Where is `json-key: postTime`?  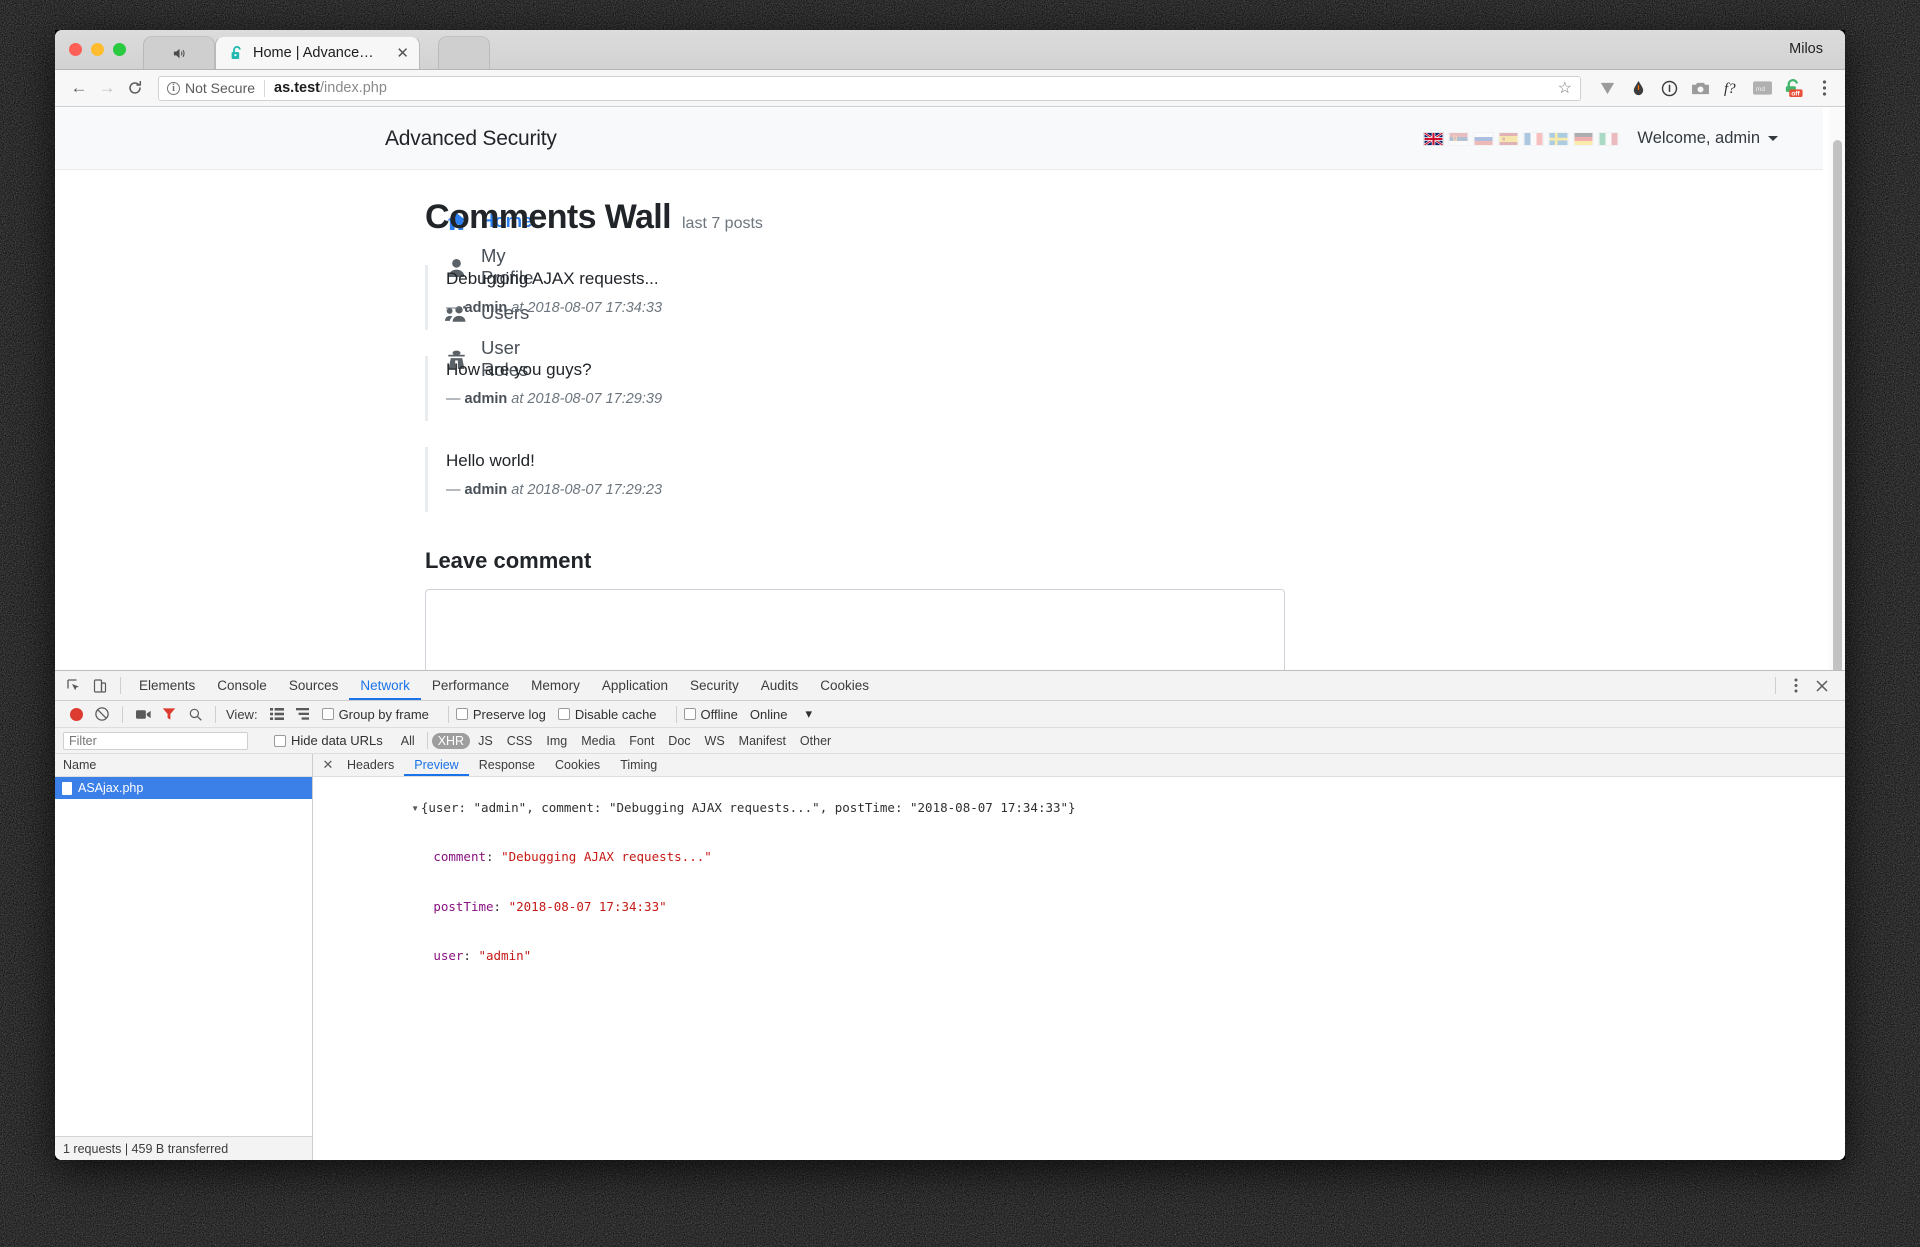 json-key: postTime is located at coordinates (463, 906).